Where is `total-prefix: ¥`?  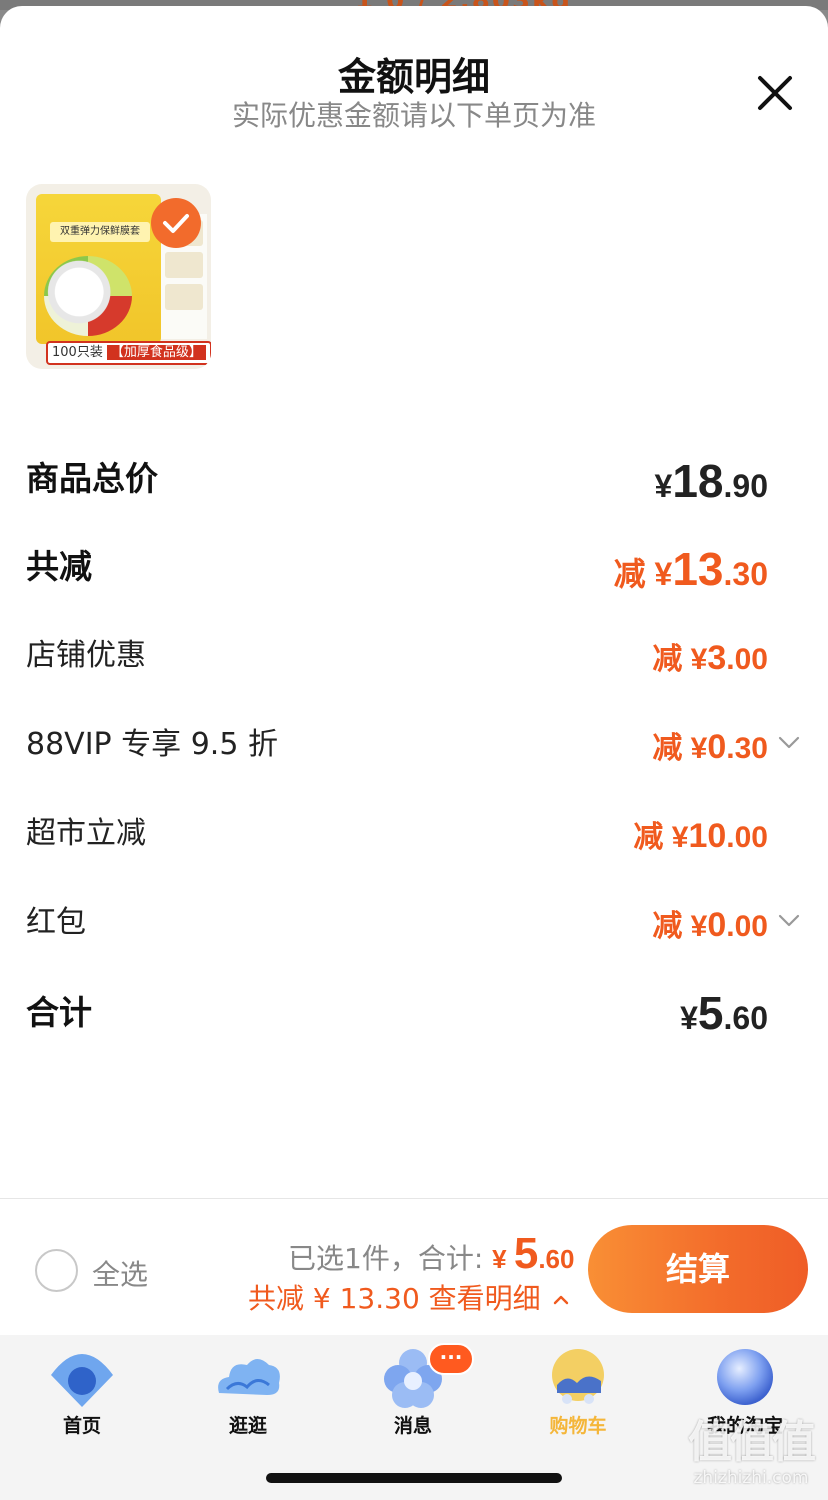
total-prefix: ¥ is located at coordinates (503, 1259).